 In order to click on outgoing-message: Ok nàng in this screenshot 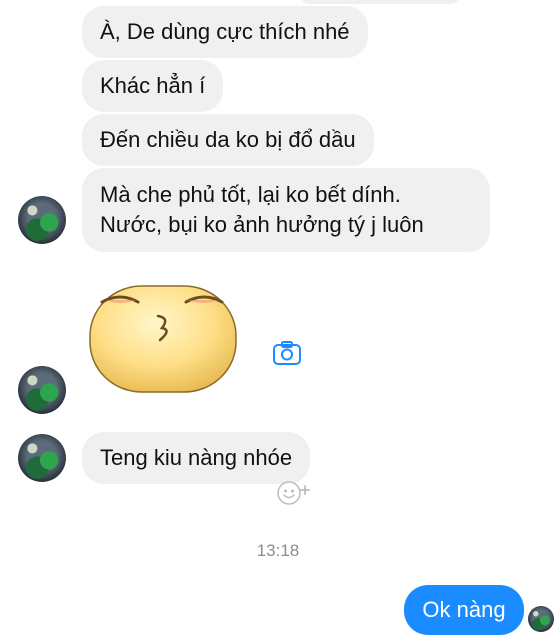, I will do `click(464, 610)`.